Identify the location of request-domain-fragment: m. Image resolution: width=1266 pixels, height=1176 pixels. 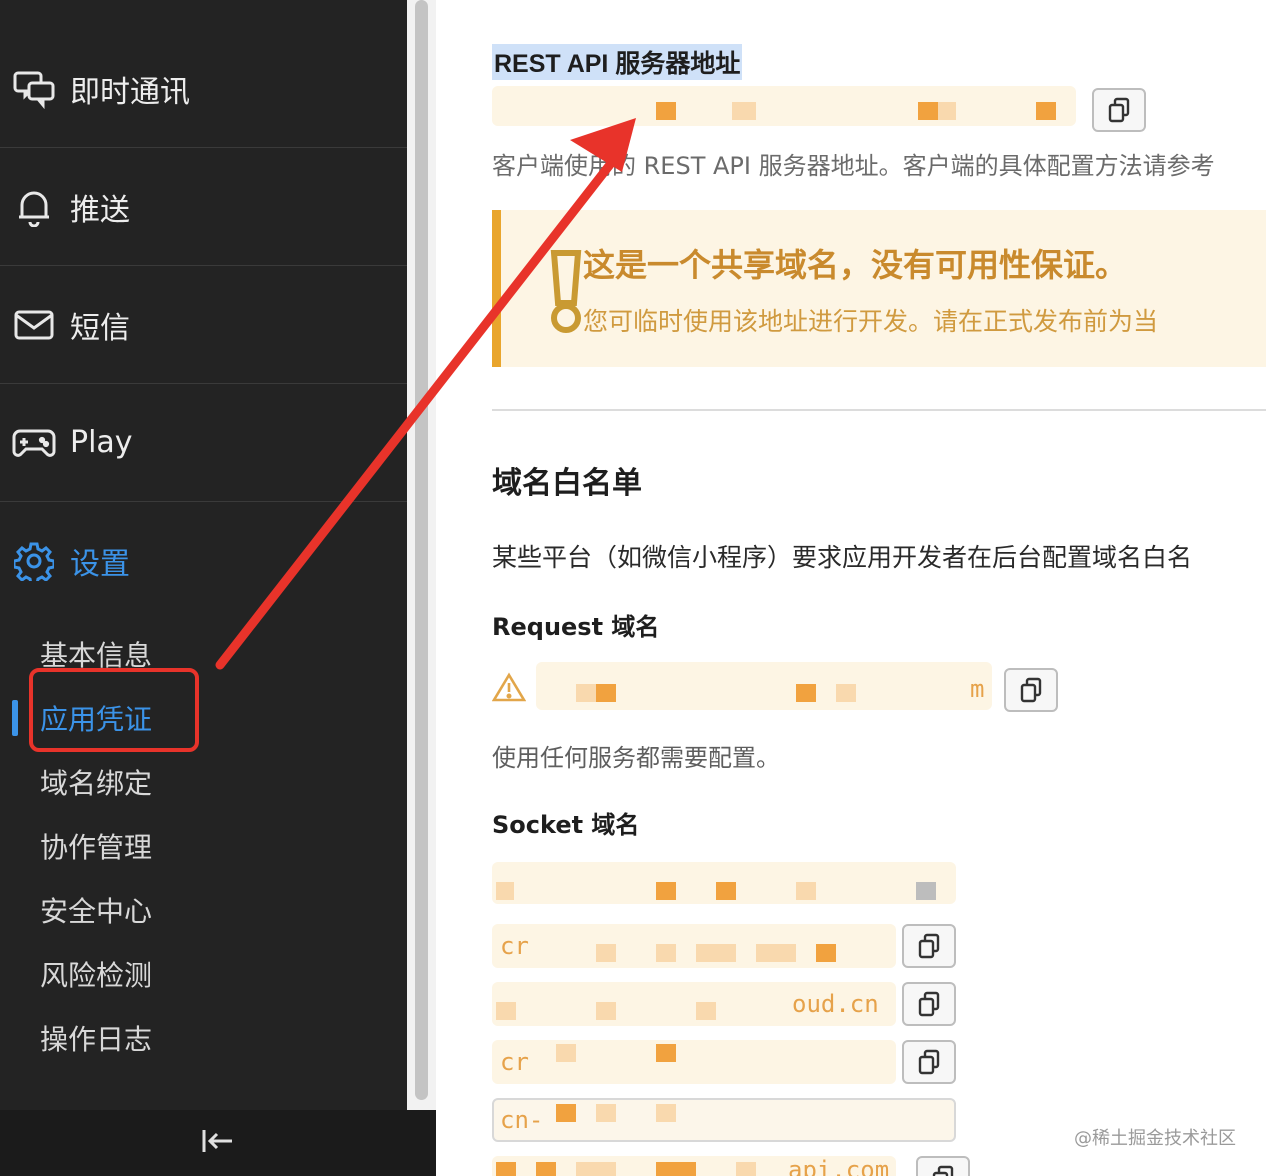
(977, 689).